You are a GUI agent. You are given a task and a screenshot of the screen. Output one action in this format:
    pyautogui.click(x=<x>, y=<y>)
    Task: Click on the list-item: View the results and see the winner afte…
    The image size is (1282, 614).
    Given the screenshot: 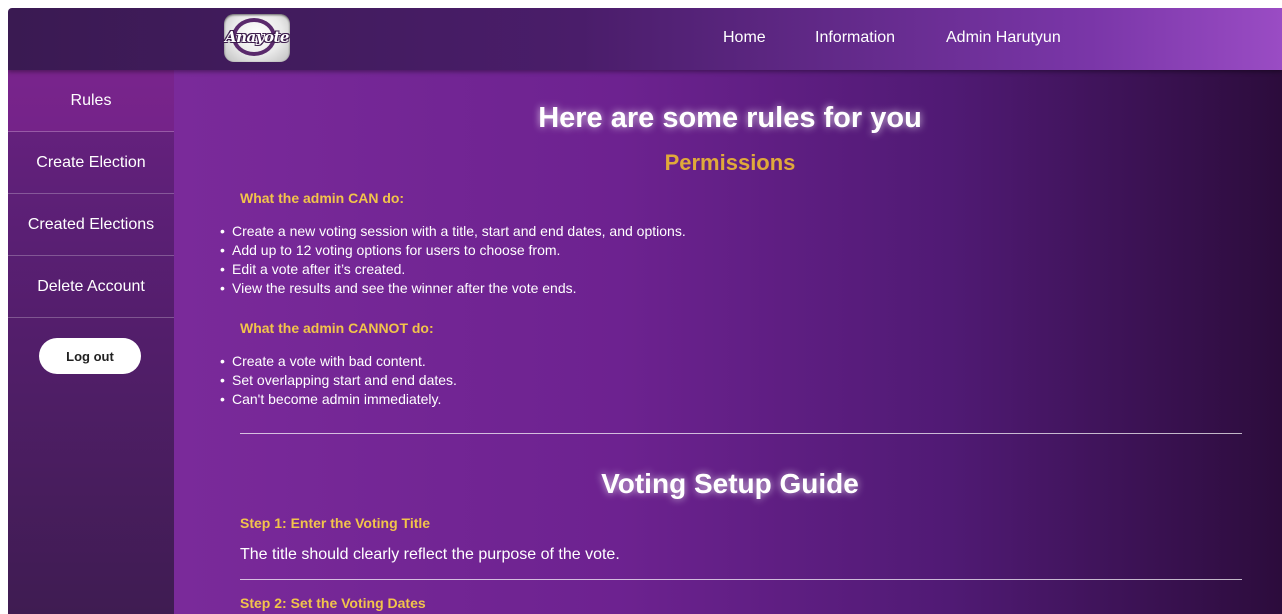 What is the action you would take?
    pyautogui.click(x=453, y=288)
    